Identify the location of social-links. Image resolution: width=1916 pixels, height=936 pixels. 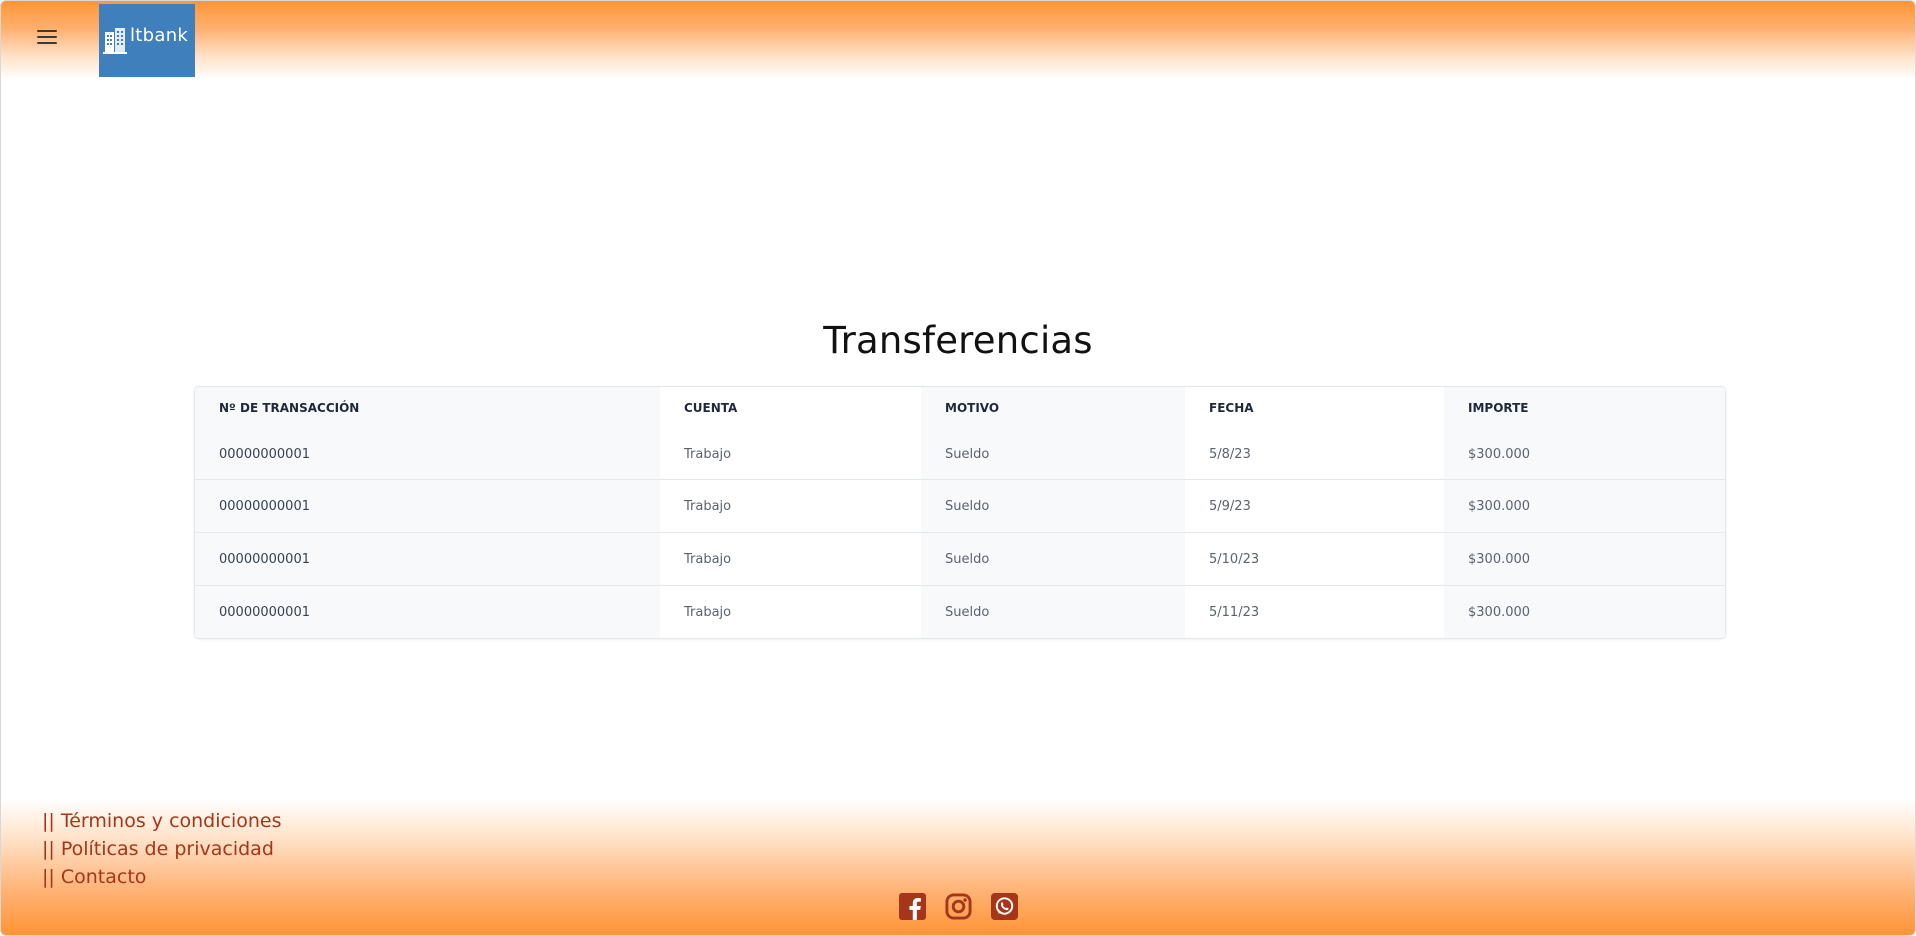
(958, 906).